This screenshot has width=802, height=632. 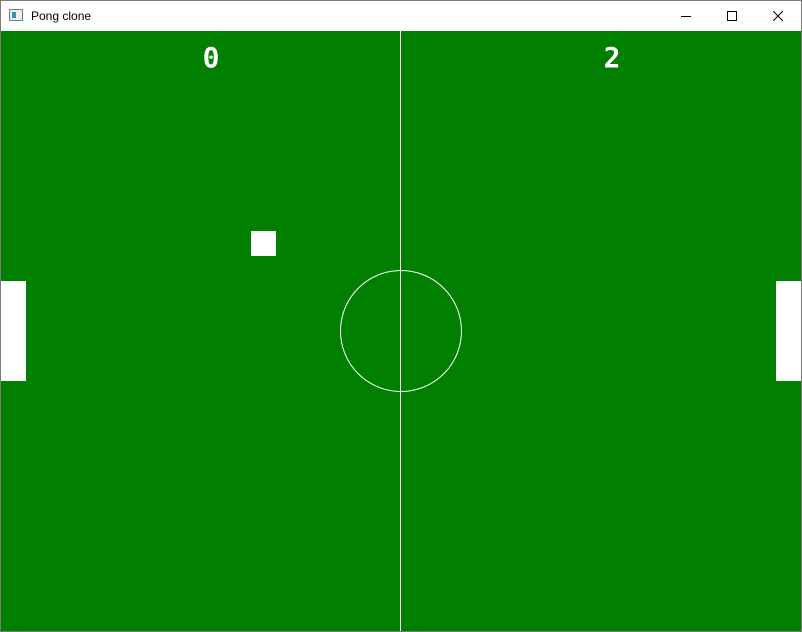 I want to click on maximize-icon, so click(x=732, y=16).